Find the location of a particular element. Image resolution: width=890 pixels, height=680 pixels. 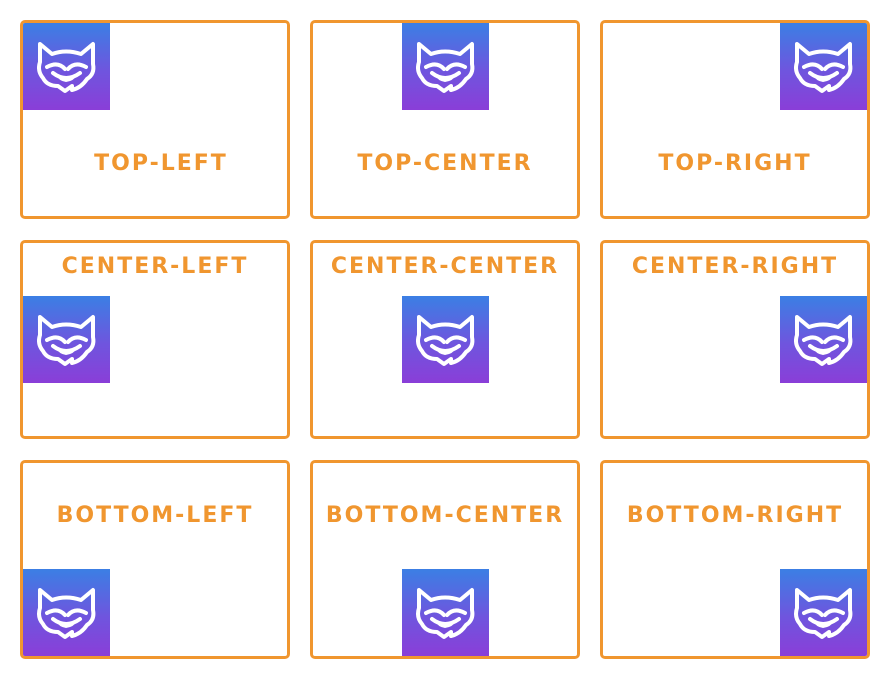

card-center-center: CENTER-CENTER is located at coordinates (445, 339).